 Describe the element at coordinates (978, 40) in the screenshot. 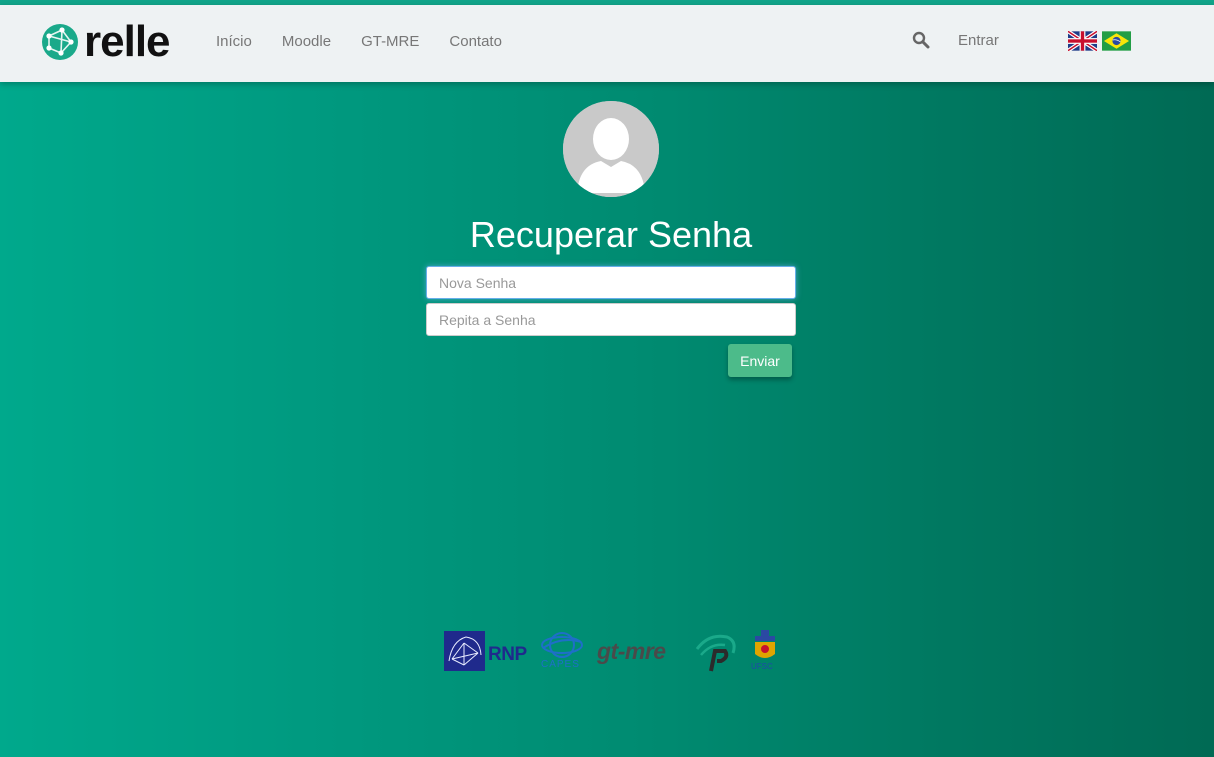

I see `login-link: Entrar` at that location.